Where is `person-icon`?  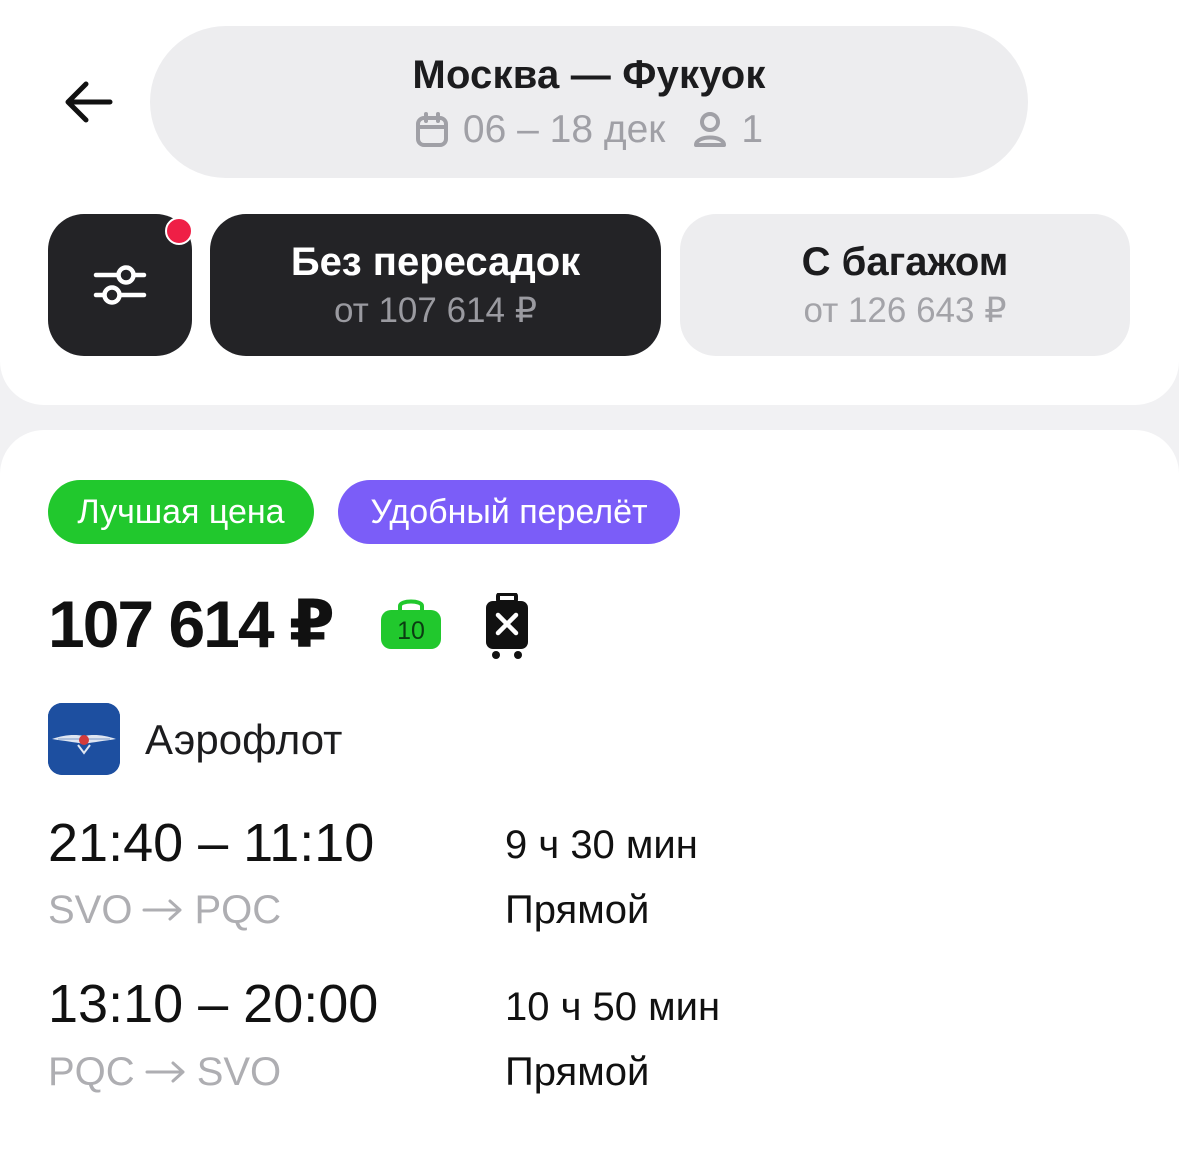 person-icon is located at coordinates (710, 129).